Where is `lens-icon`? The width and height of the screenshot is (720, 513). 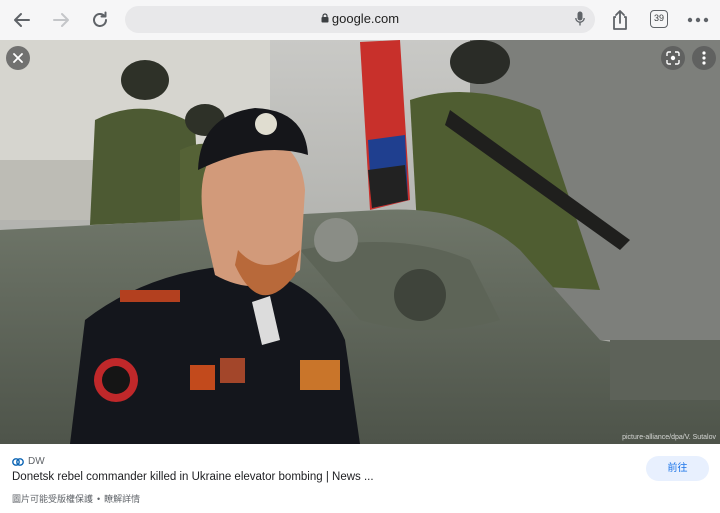
lens-icon is located at coordinates (673, 58).